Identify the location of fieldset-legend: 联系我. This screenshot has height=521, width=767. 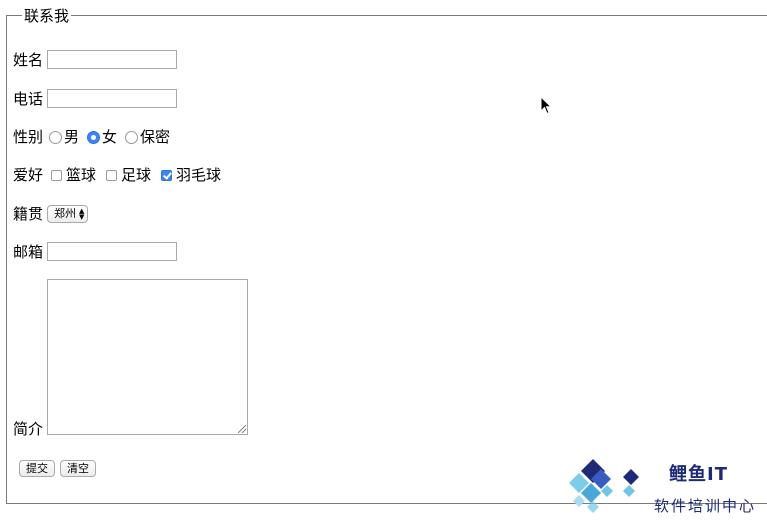
(47, 16).